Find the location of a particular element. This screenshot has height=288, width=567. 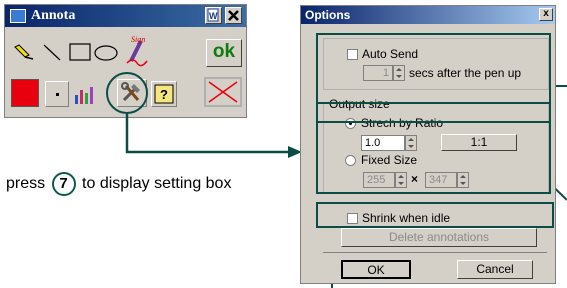

instruction-text: press 7 to display setting box is located at coordinates (136, 184).